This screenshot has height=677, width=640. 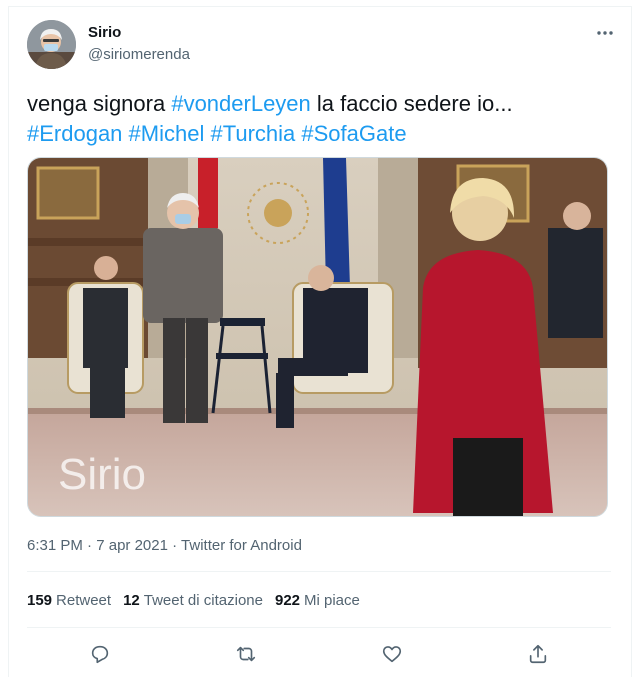 What do you see at coordinates (241, 545) in the screenshot?
I see `tweet-source: Twitter for Android` at bounding box center [241, 545].